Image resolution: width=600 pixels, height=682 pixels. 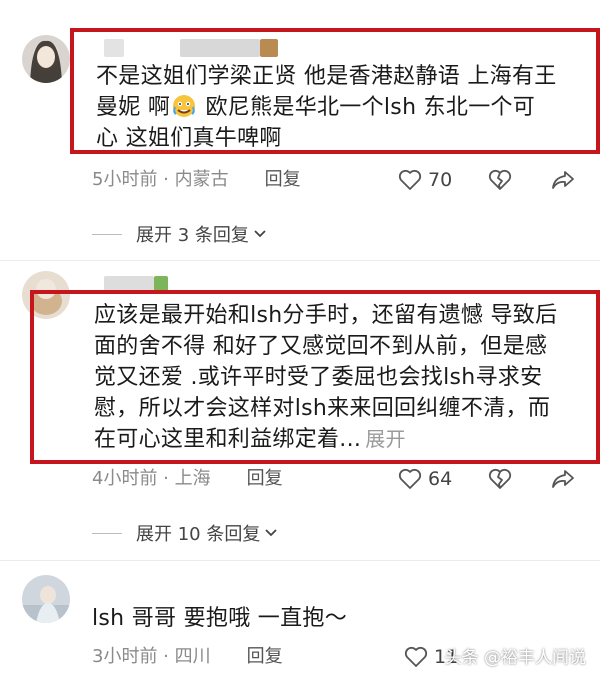 I want to click on like-button: 64, so click(x=425, y=479).